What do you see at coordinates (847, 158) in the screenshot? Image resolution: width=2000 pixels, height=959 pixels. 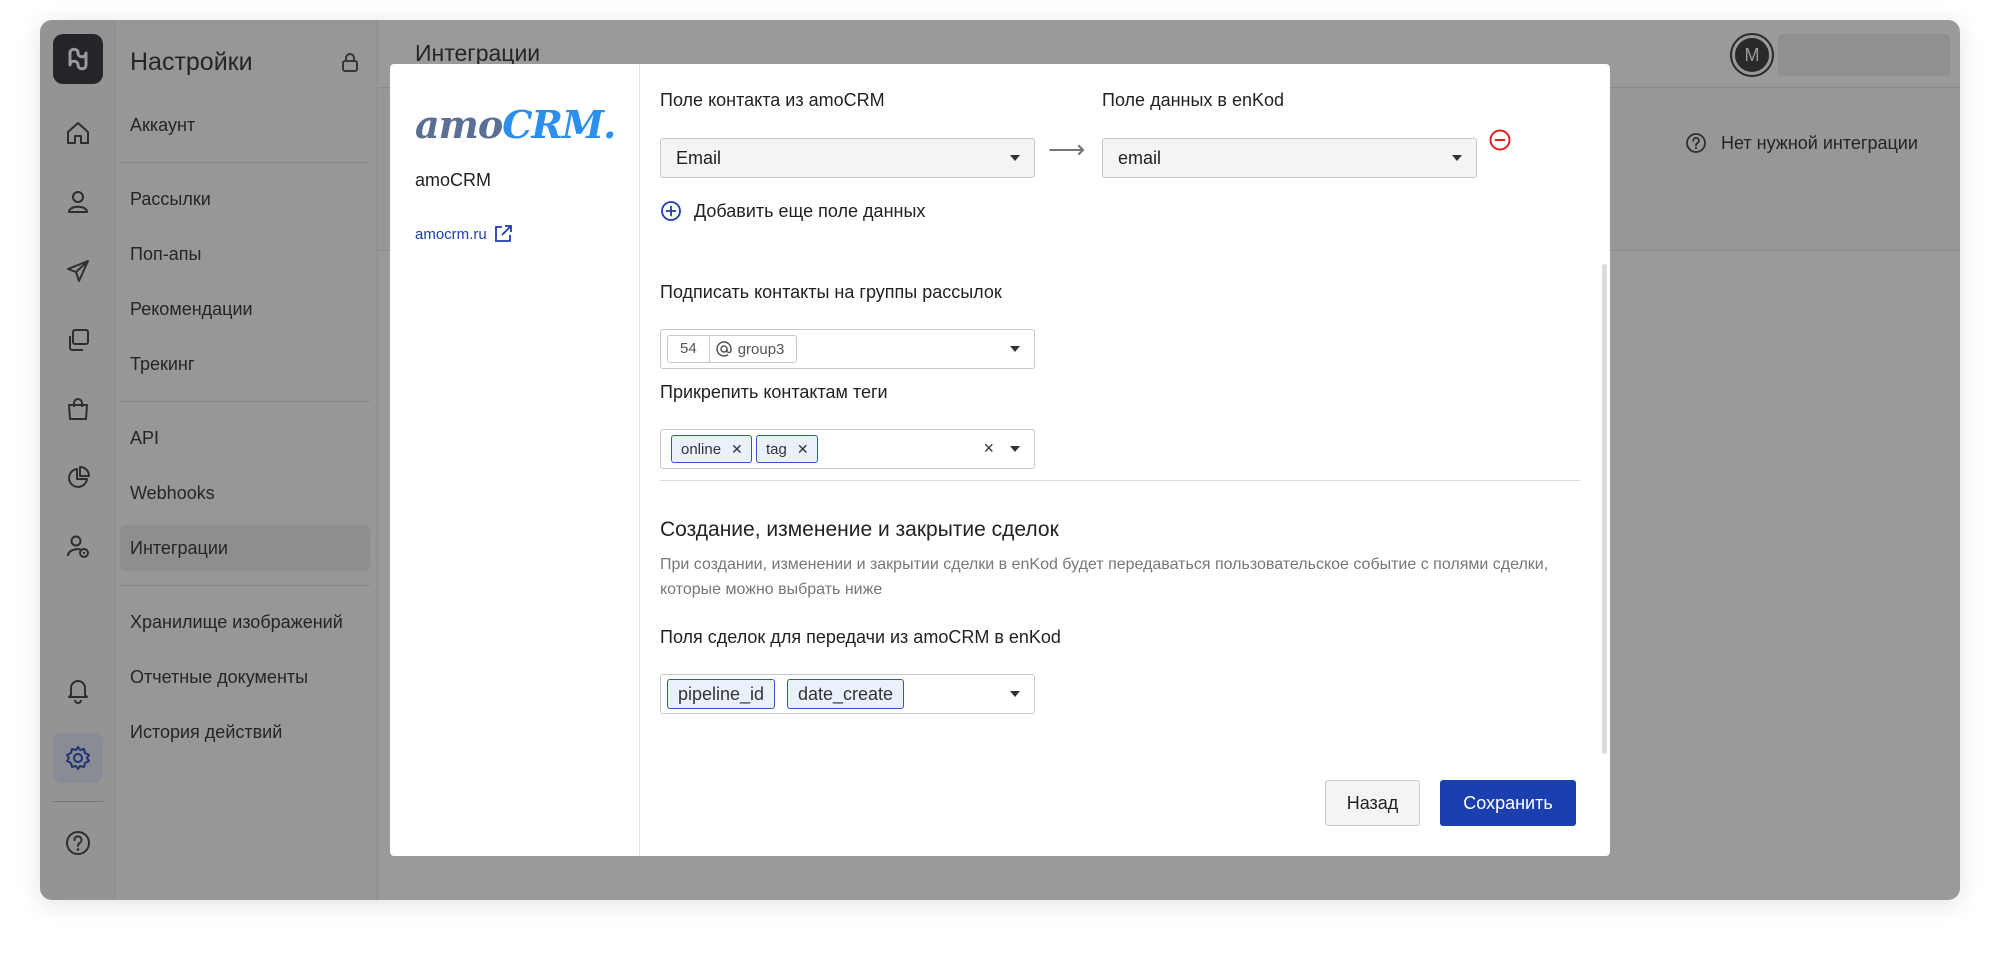 I see `contact-field-select: Email` at bounding box center [847, 158].